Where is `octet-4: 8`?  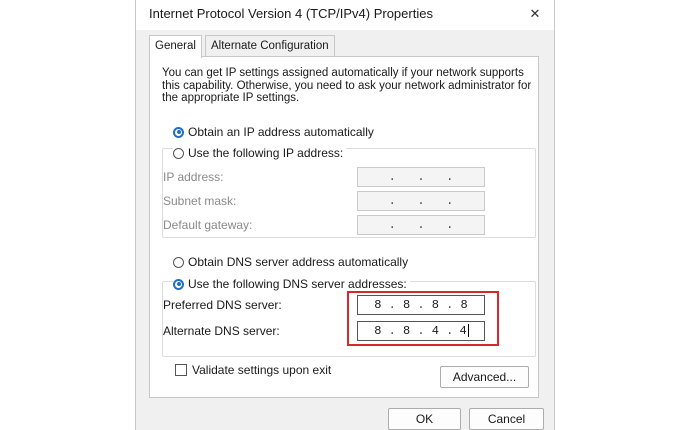 octet-4: 8 is located at coordinates (464, 305).